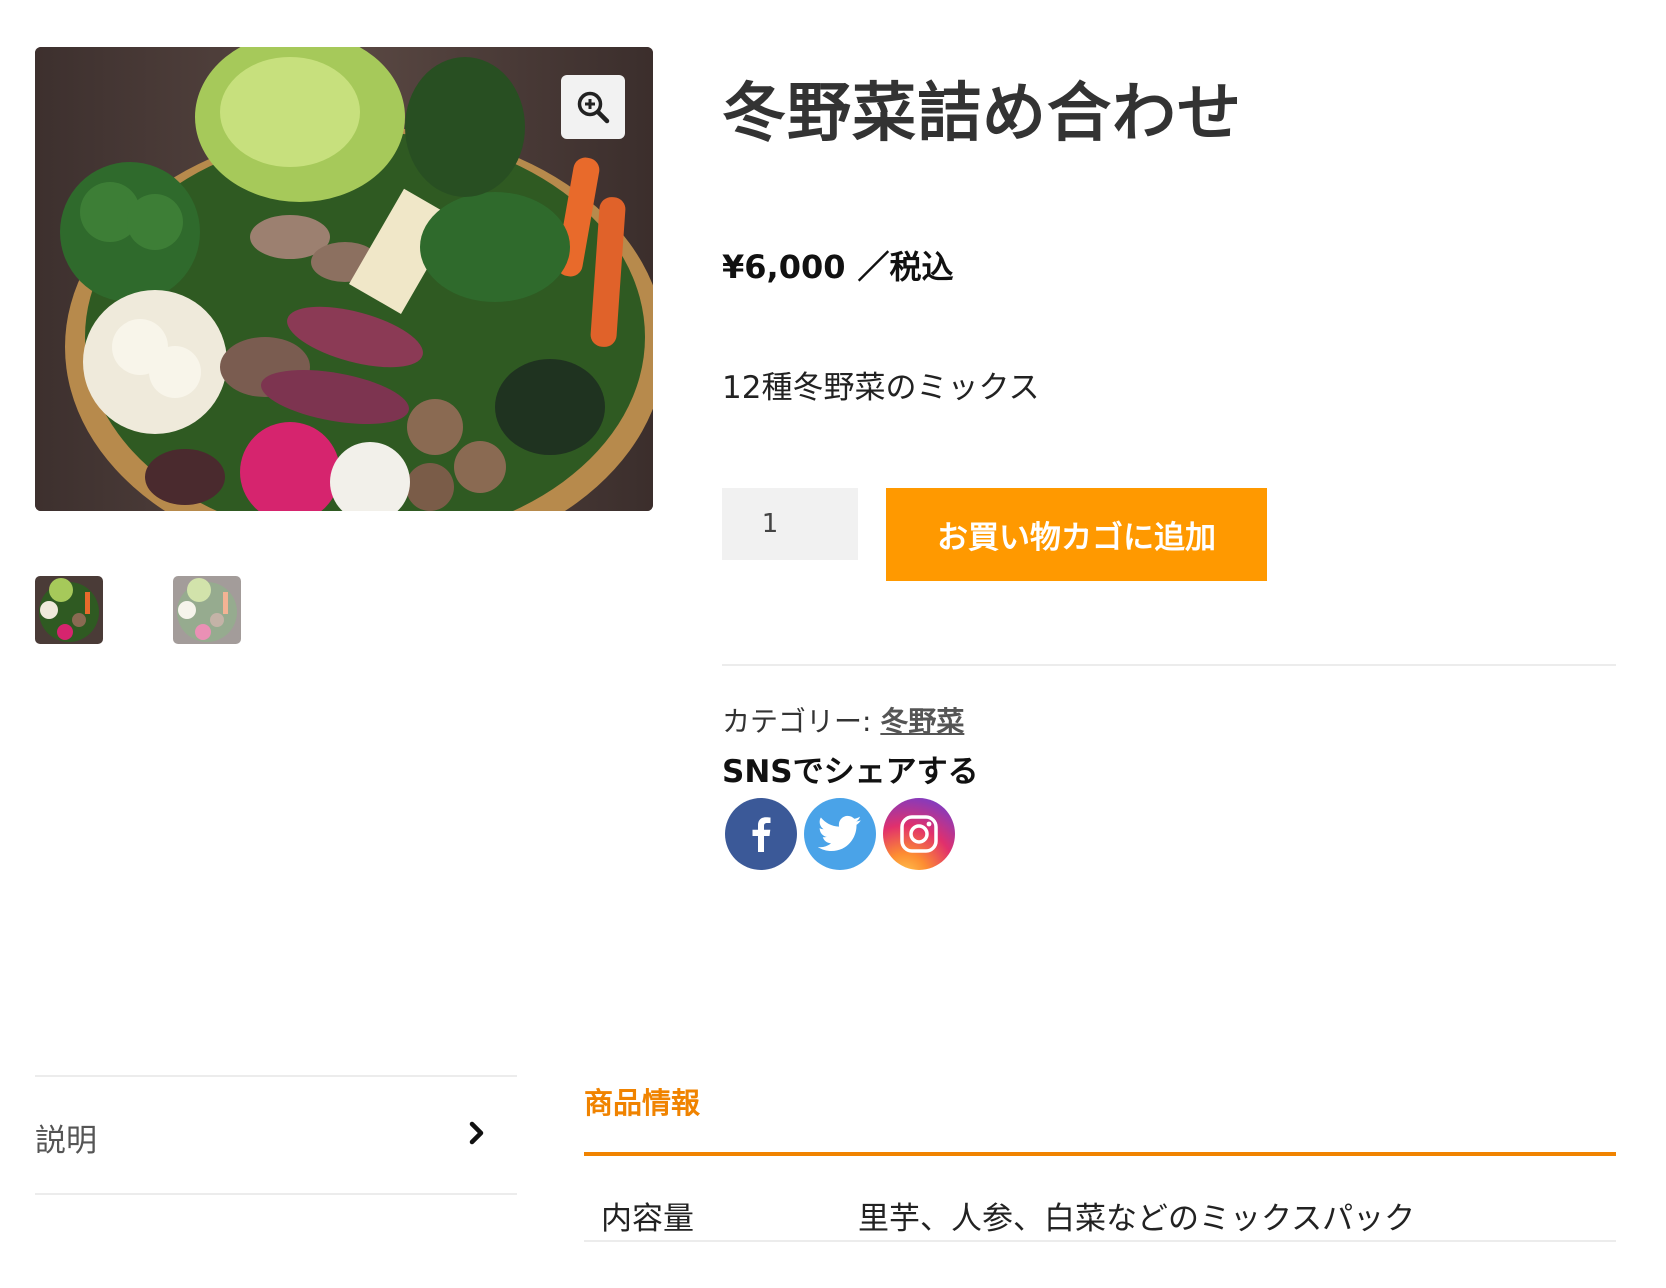 The image size is (1666, 1288). I want to click on product-info-heading: 商品情報, so click(642, 1103).